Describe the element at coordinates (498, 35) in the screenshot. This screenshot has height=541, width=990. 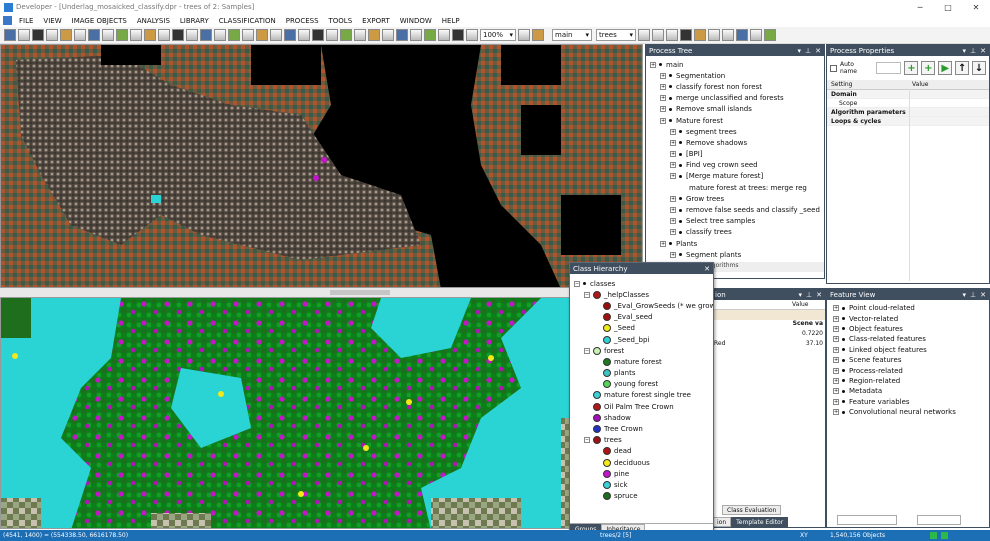
I see `zoom-select: 100% ▾` at that location.